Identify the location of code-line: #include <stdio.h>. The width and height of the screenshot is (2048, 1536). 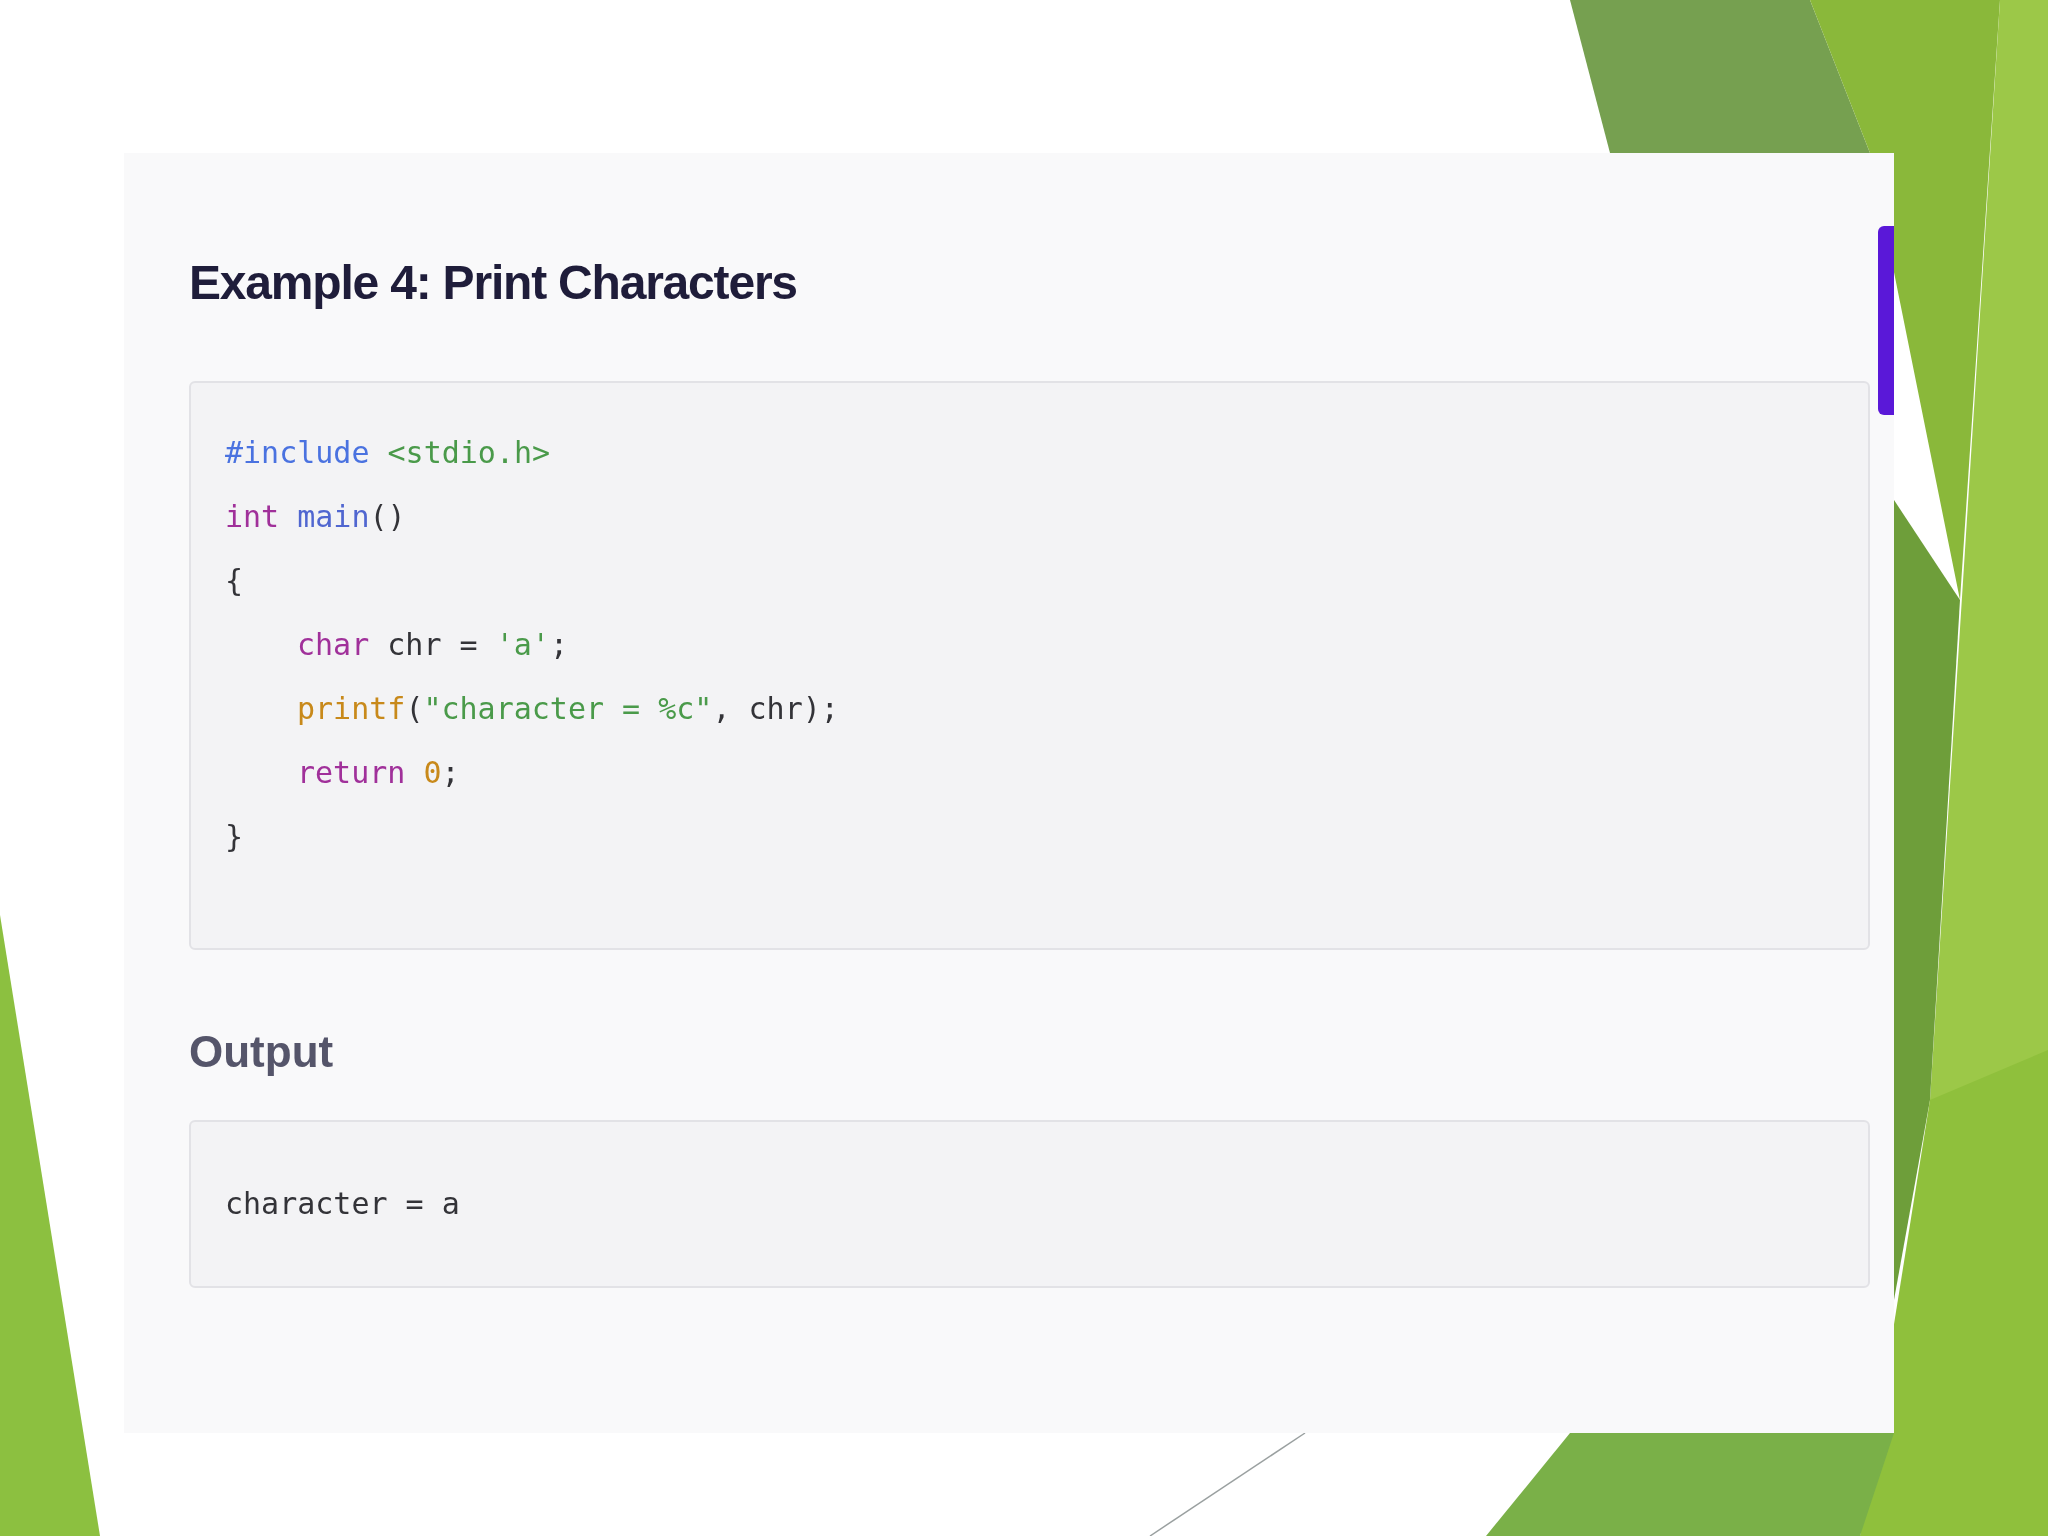
(388, 453).